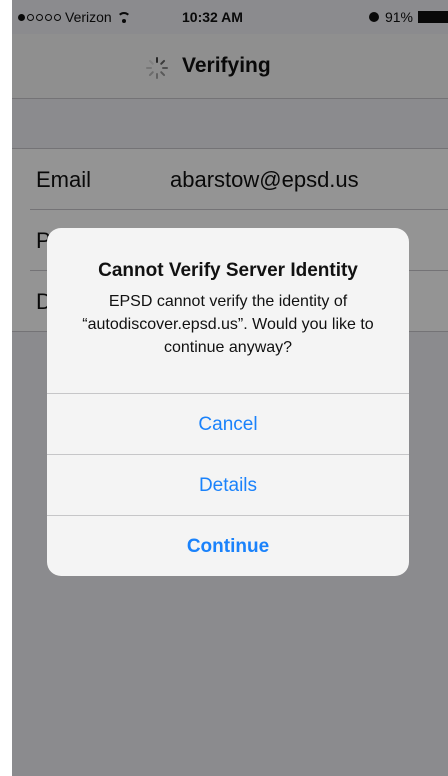  What do you see at coordinates (228, 484) in the screenshot?
I see `details-button: Details` at bounding box center [228, 484].